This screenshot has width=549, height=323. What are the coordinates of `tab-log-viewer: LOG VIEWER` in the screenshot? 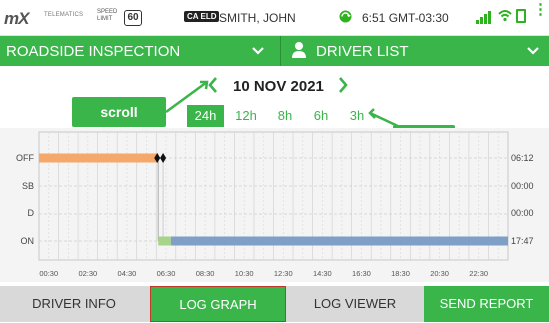 It's located at (355, 304).